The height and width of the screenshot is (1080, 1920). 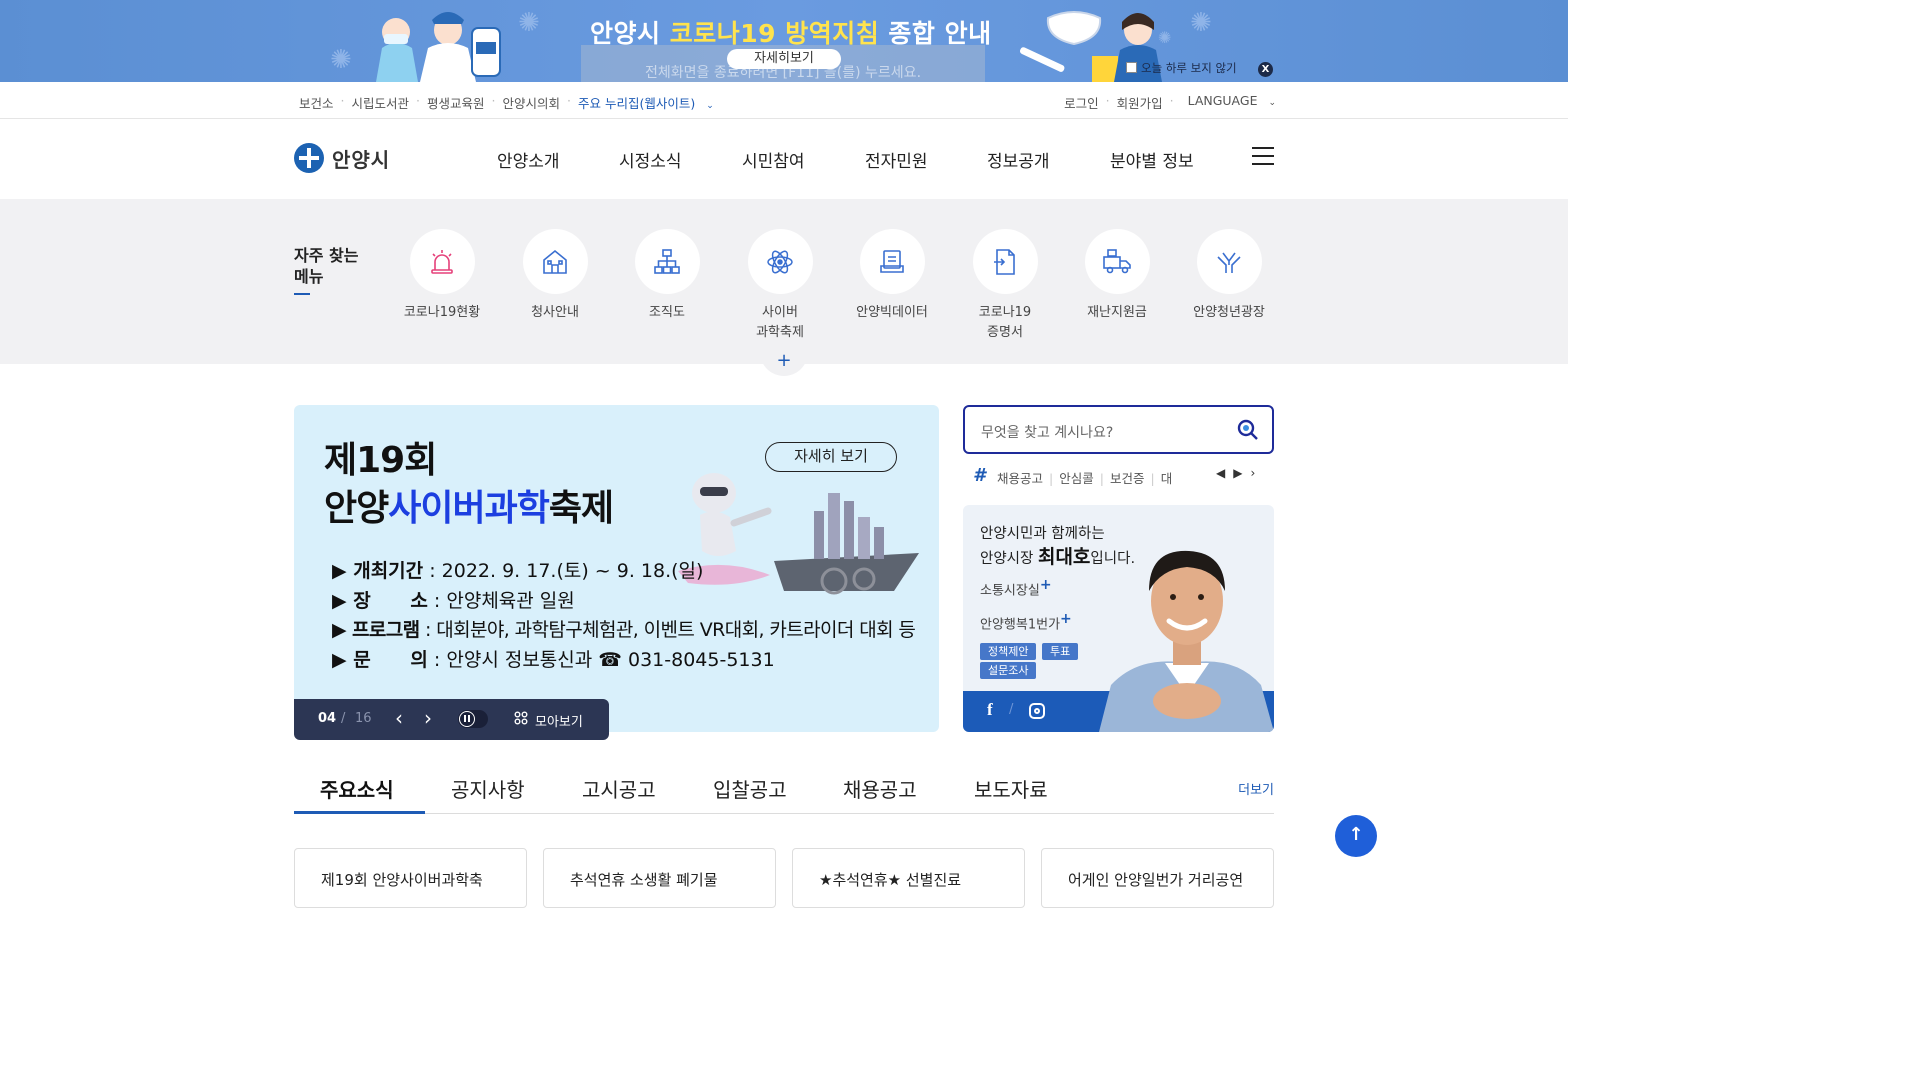 I want to click on news-card: 추석연휴 소생활 폐기물, so click(x=659, y=878).